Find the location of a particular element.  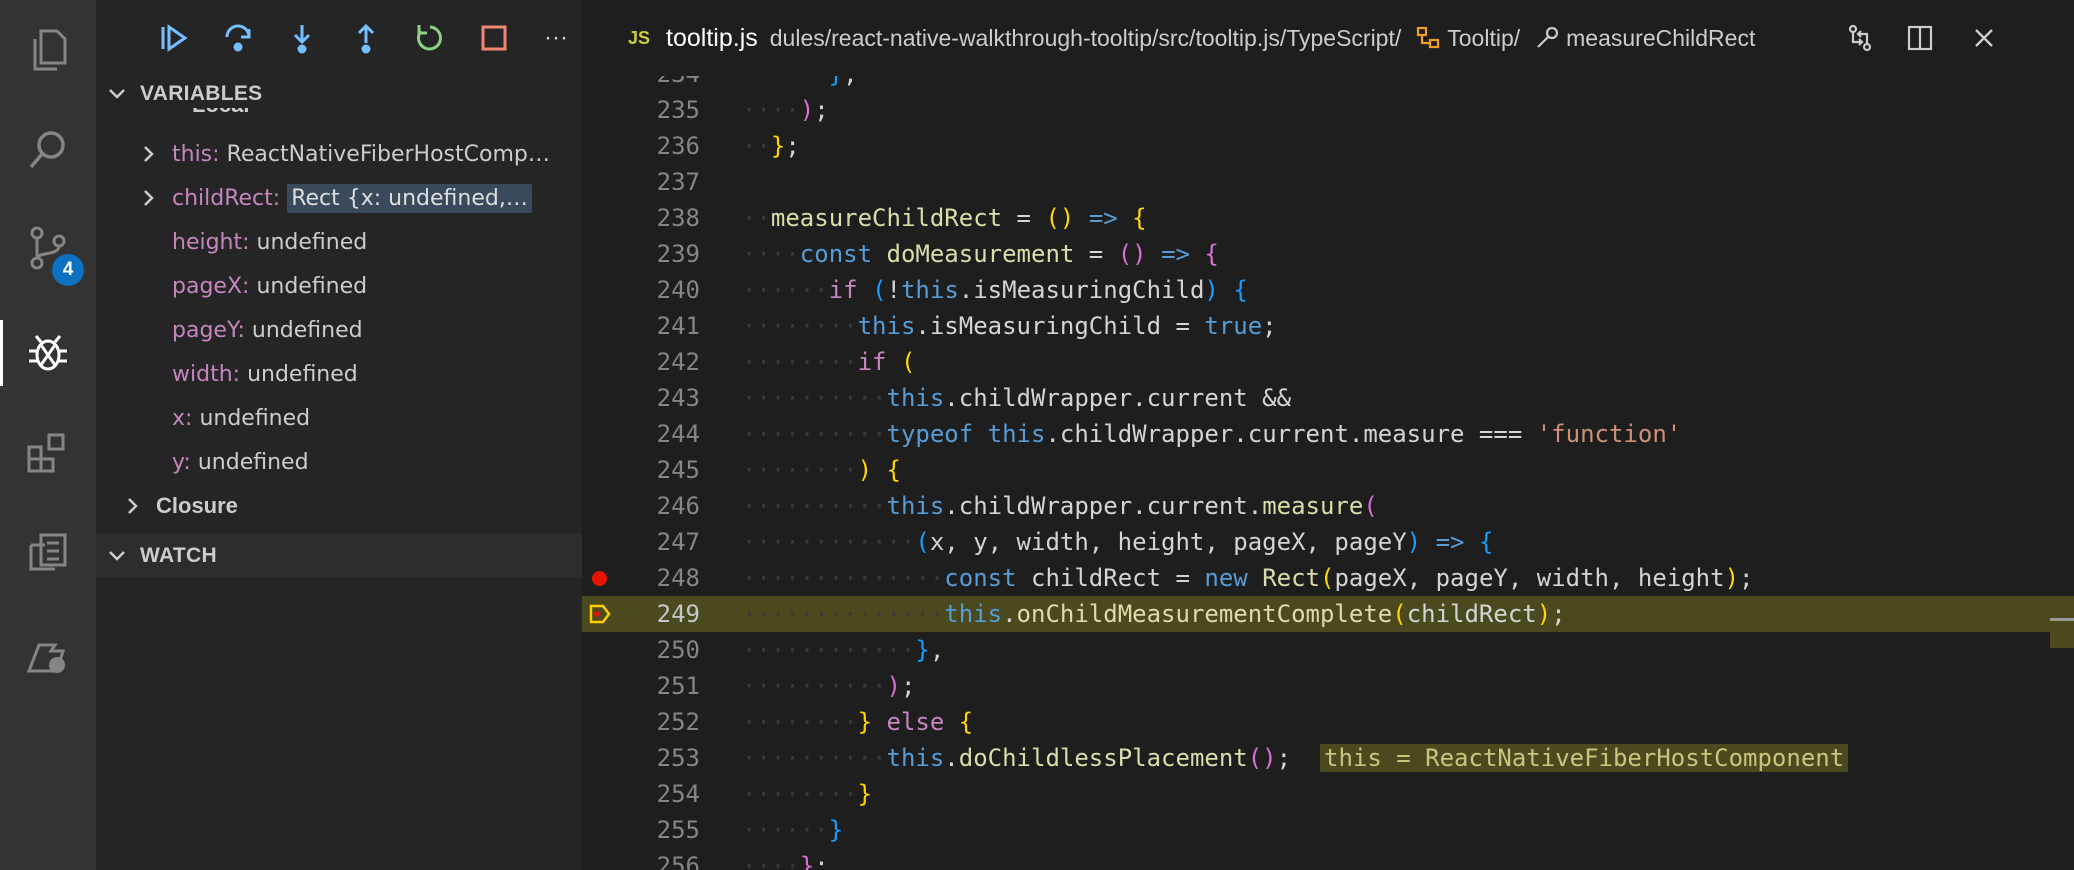

code-line: 255 ······} is located at coordinates (750, 830).